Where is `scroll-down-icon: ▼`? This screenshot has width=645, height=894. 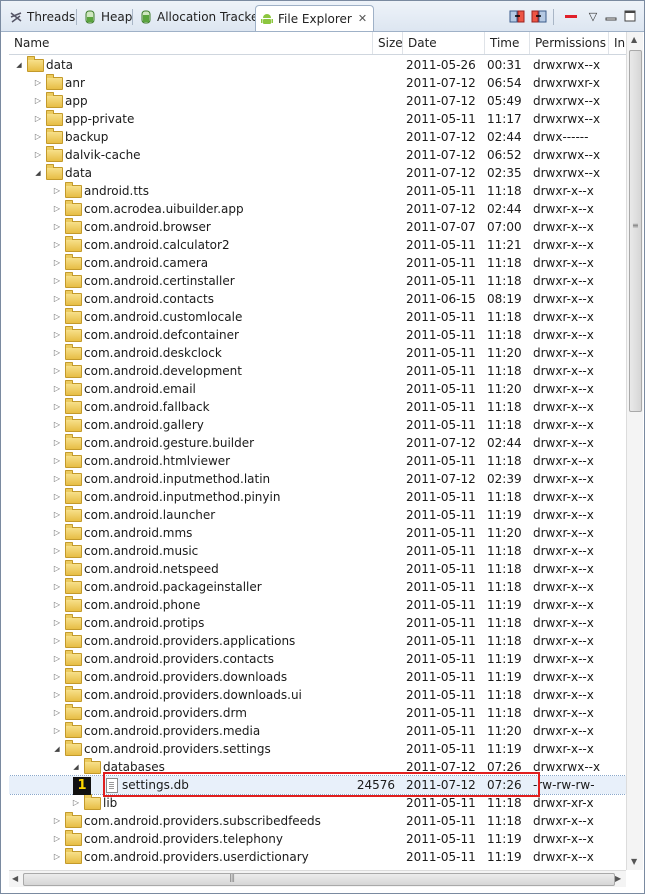
scroll-down-icon: ▼ is located at coordinates (634, 861).